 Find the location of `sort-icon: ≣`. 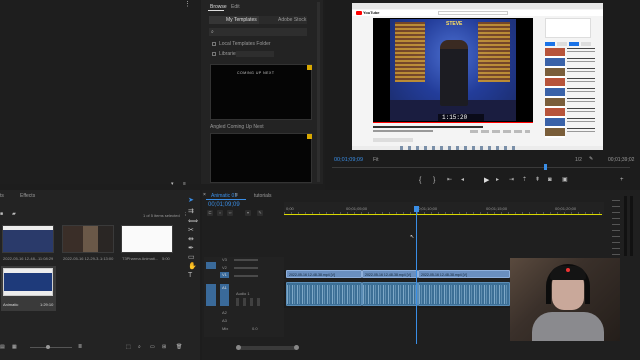

sort-icon: ≣ is located at coordinates (80, 347).